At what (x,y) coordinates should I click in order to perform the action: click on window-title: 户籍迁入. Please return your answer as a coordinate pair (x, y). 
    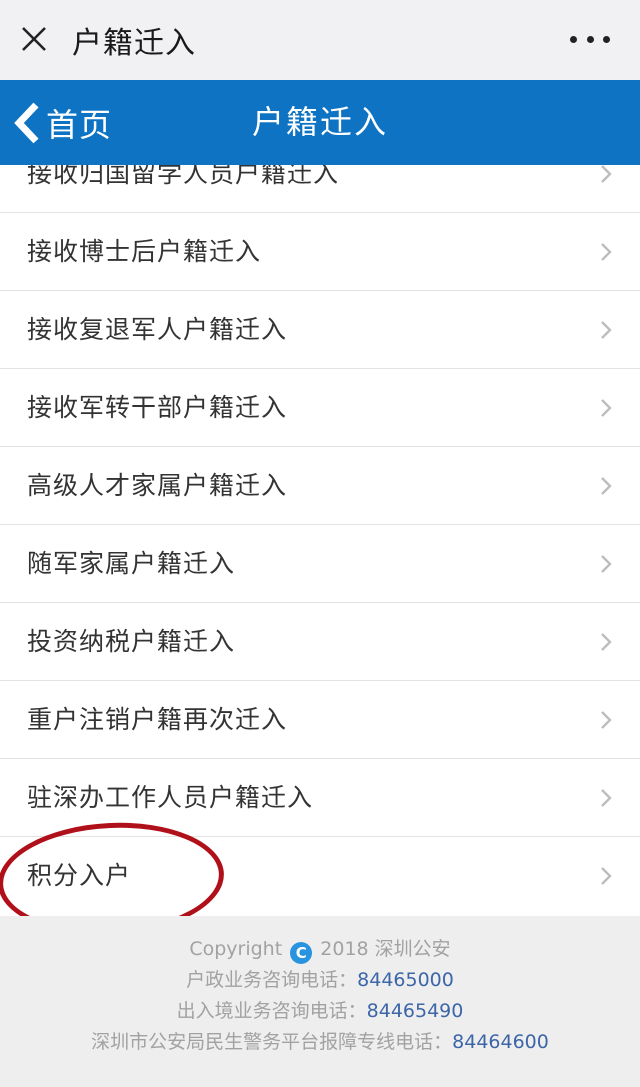
    Looking at the image, I should click on (134, 43).